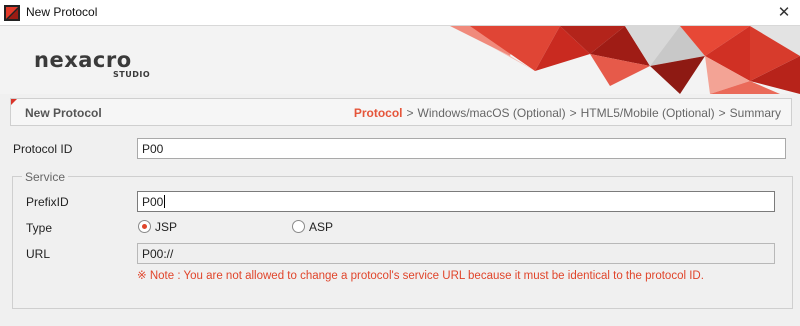  Describe the element at coordinates (45, 177) in the screenshot. I see `service-group-label: Service` at that location.